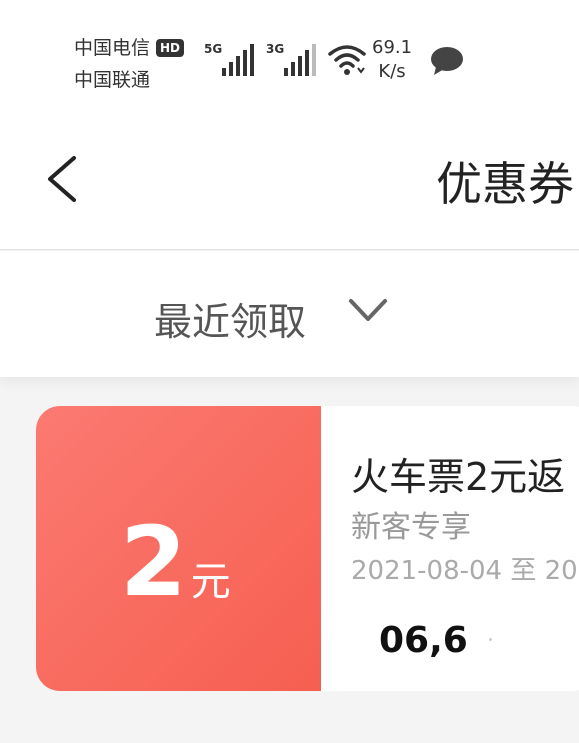 The height and width of the screenshot is (743, 579). What do you see at coordinates (62, 179) in the screenshot?
I see `back-button` at bounding box center [62, 179].